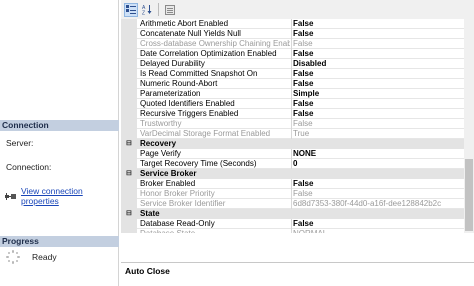 This screenshot has width=474, height=286. I want to click on category-row: ⊟ State, so click(292, 214).